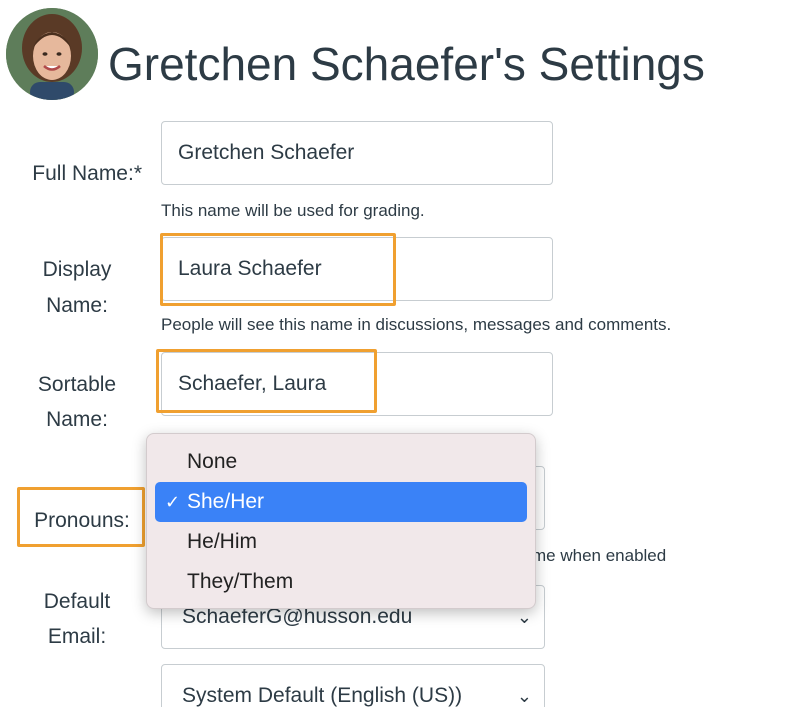 This screenshot has height=707, width=809. What do you see at coordinates (341, 582) in the screenshot?
I see `pronoun-option-they-them: They/Them` at bounding box center [341, 582].